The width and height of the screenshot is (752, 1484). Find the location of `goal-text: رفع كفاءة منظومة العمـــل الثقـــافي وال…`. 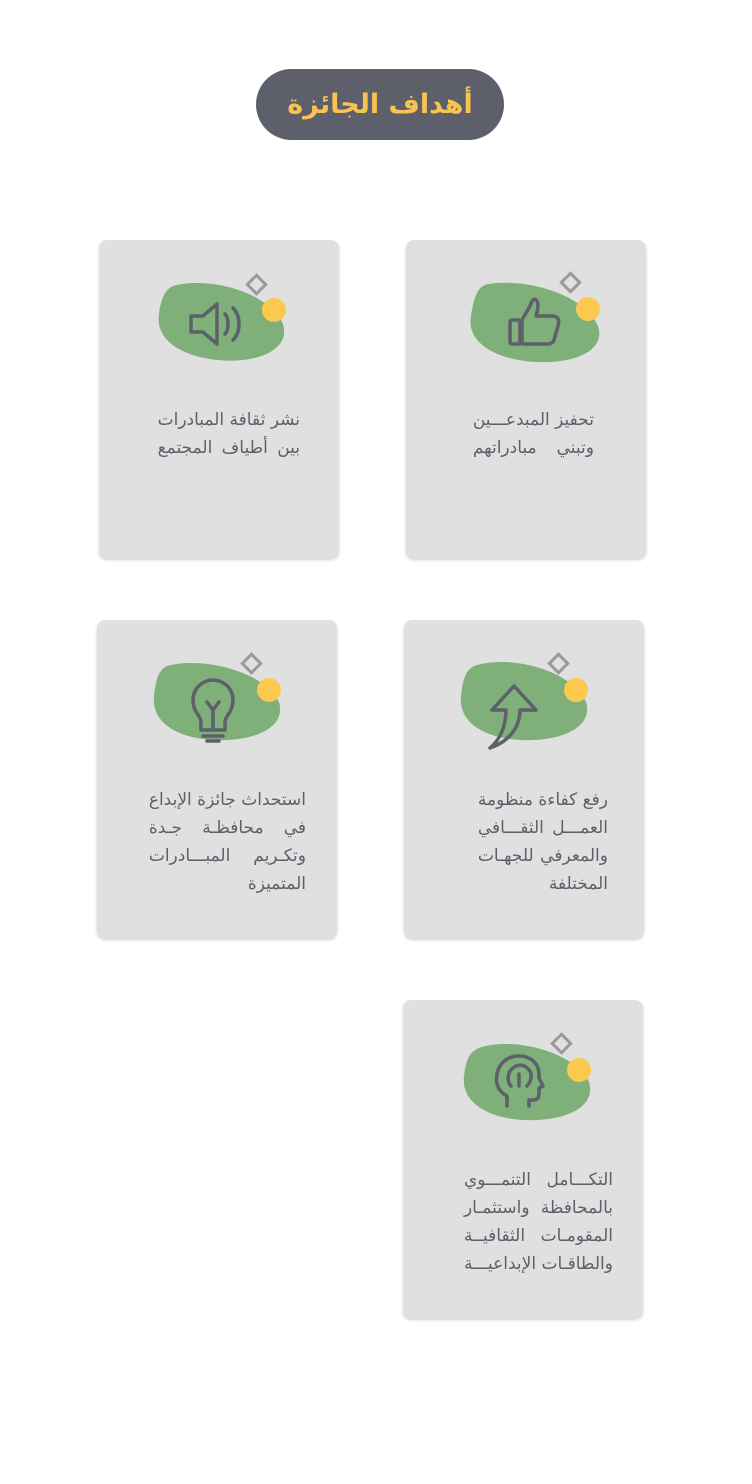

goal-text: رفع كفاءة منظومة العمـــل الثقـــافي وال… is located at coordinates (543, 842).